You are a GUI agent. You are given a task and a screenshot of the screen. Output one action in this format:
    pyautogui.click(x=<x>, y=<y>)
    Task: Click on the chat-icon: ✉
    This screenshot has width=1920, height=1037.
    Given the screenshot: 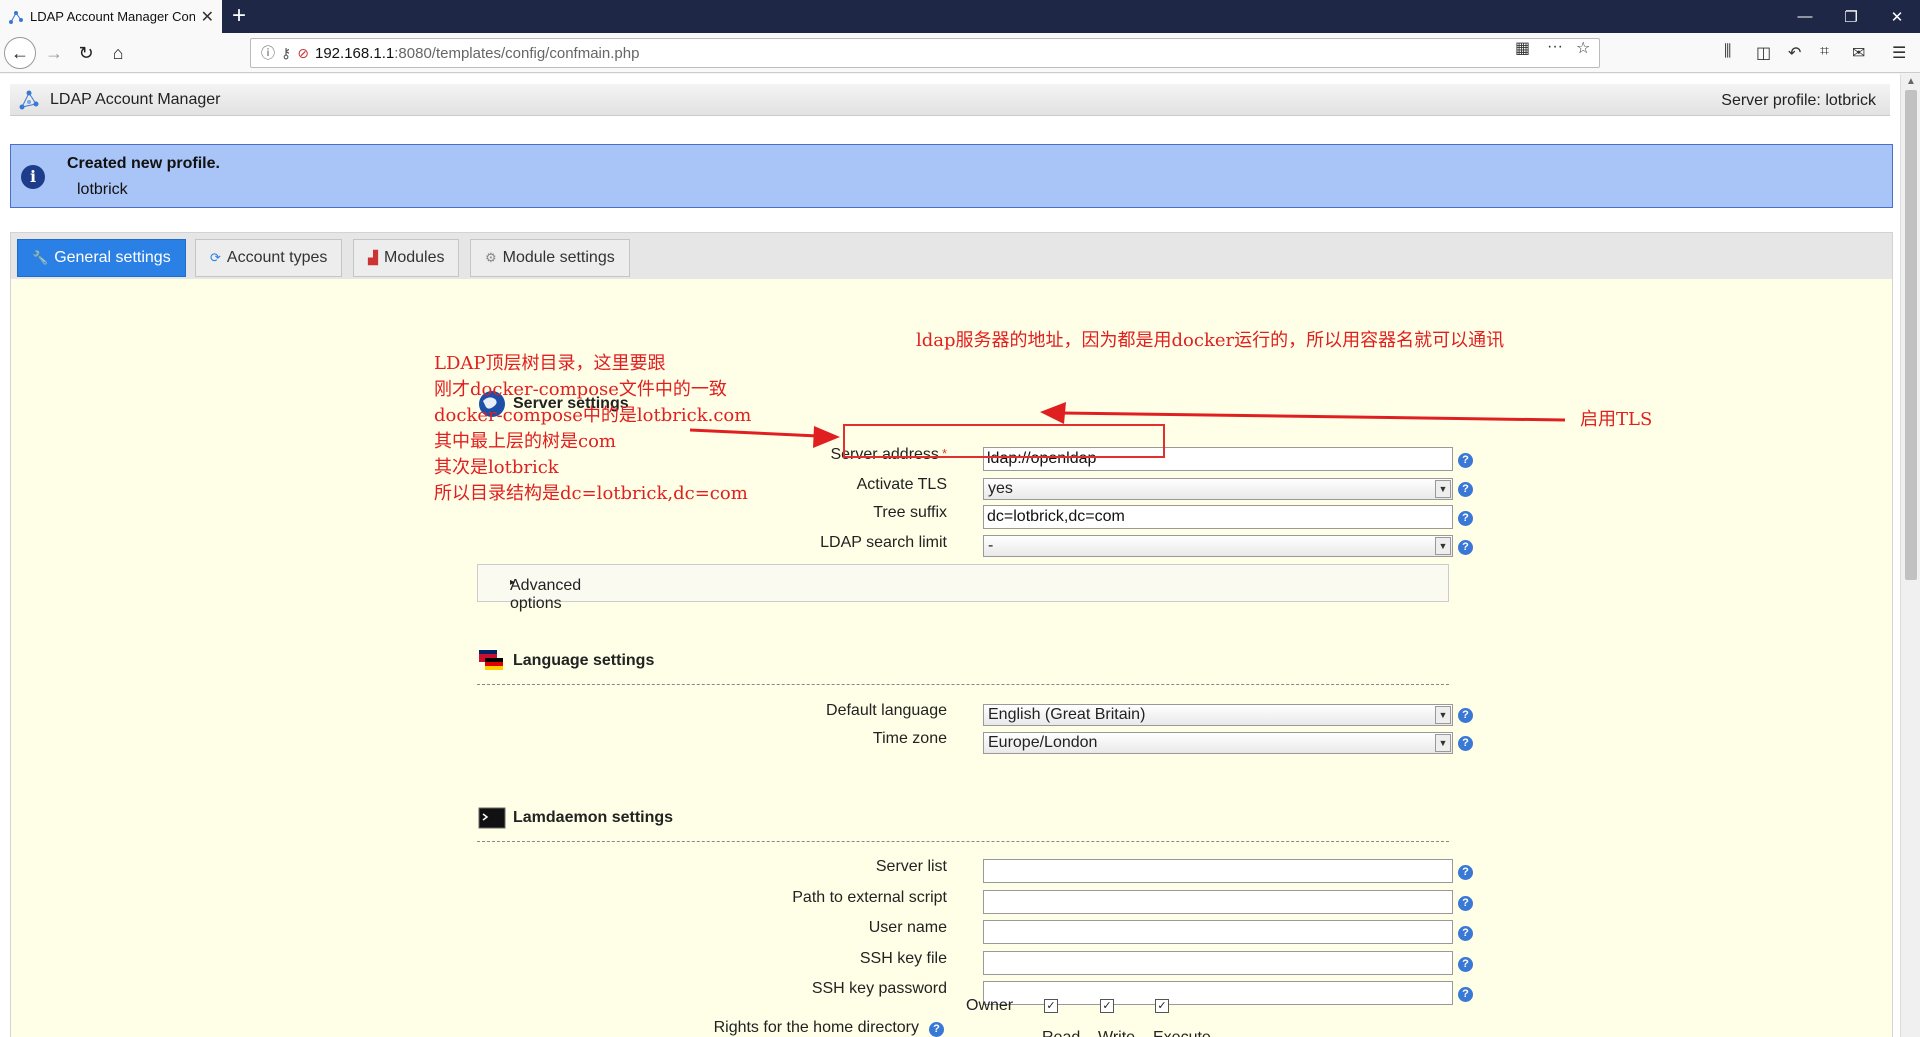 What is the action you would take?
    pyautogui.click(x=1858, y=53)
    